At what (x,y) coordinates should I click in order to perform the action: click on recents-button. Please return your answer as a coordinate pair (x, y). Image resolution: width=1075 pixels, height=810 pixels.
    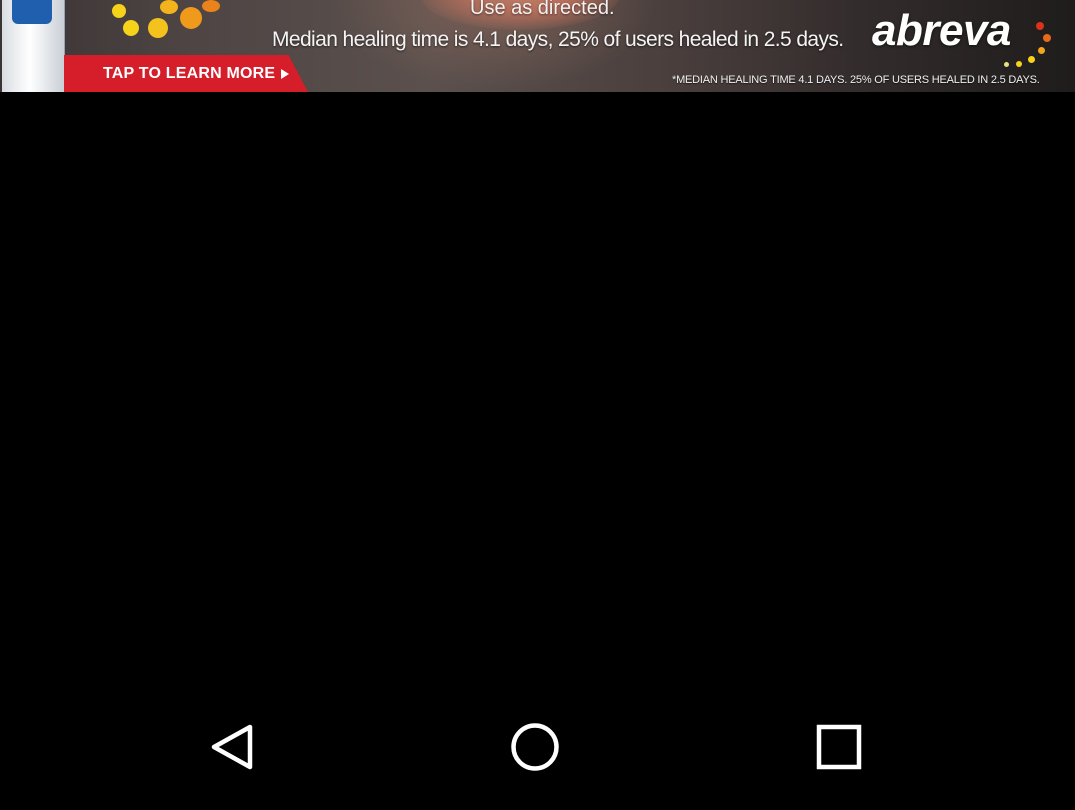
    Looking at the image, I should click on (839, 747).